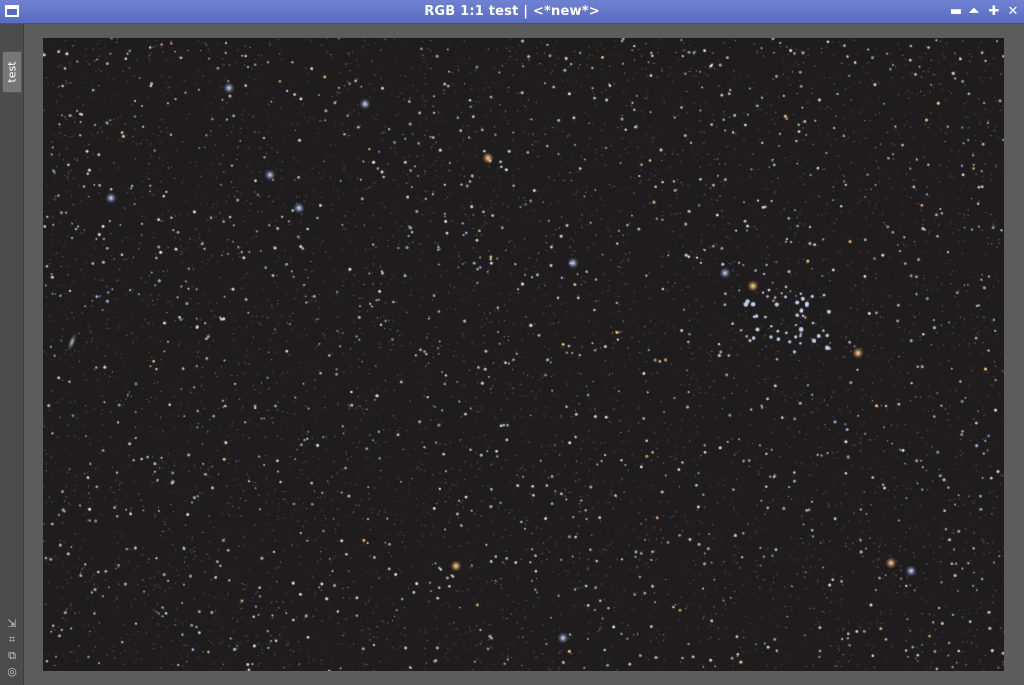 This screenshot has width=1024, height=685. I want to click on zoom-to-fit-icon: ⌗, so click(12, 640).